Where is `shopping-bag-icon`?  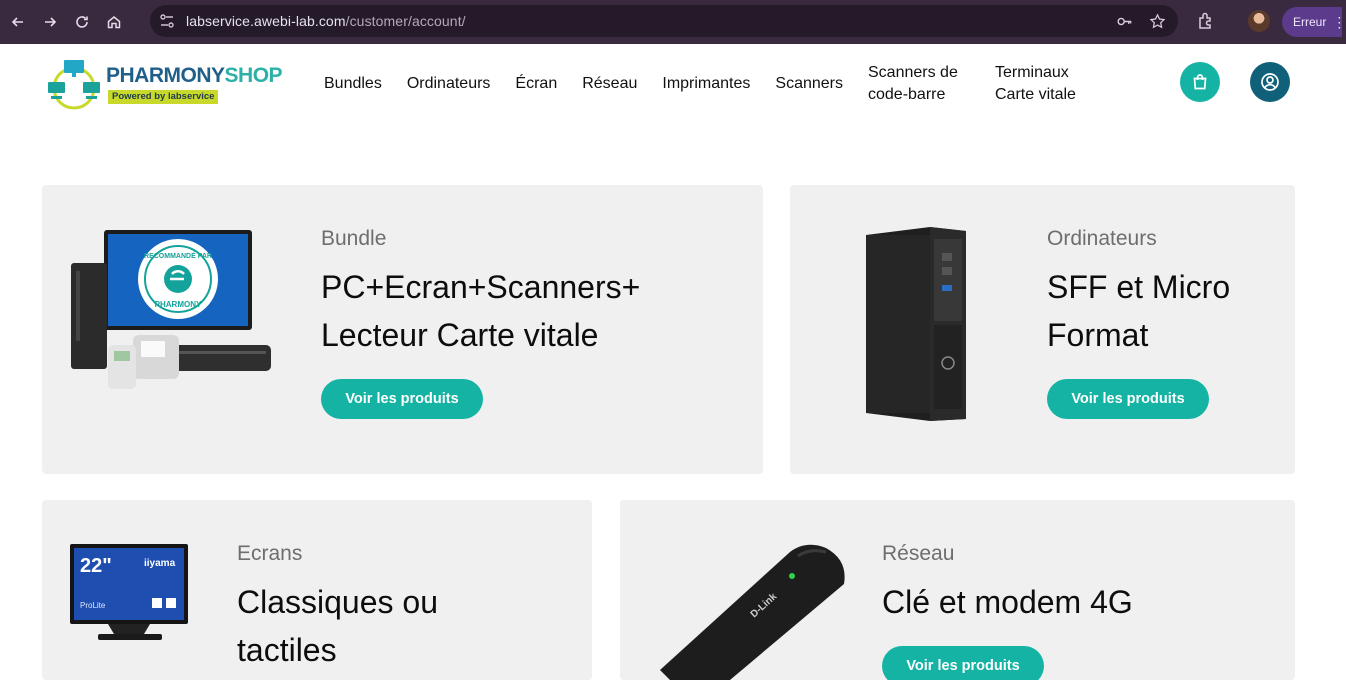
shopping-bag-icon is located at coordinates (1200, 82).